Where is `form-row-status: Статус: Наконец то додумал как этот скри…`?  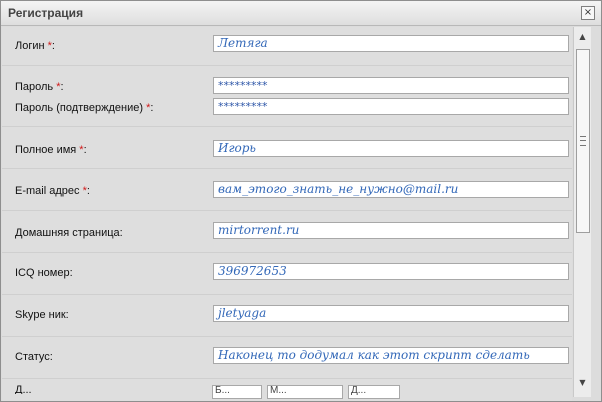 form-row-status: Статус: Наконец то додумал как этот скри… is located at coordinates (287, 357).